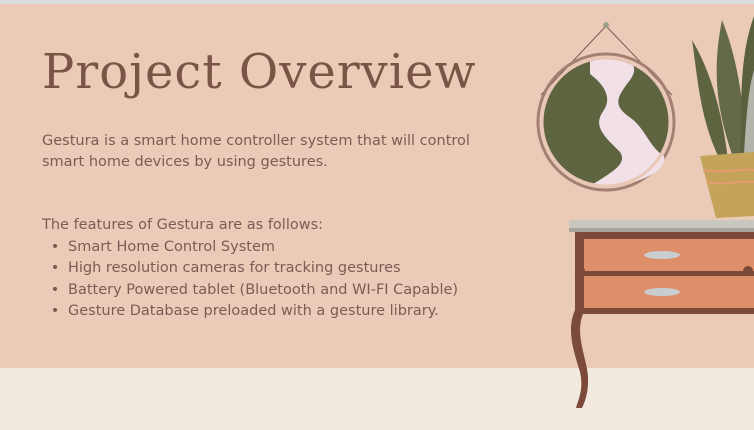  What do you see at coordinates (723, 117) in the screenshot?
I see `plant-illustration` at bounding box center [723, 117].